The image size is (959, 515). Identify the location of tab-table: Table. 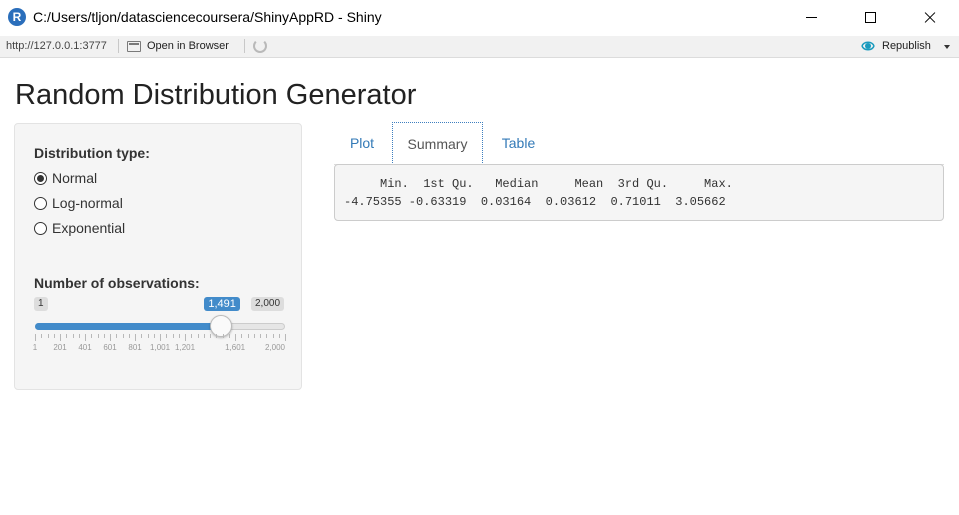
(518, 143).